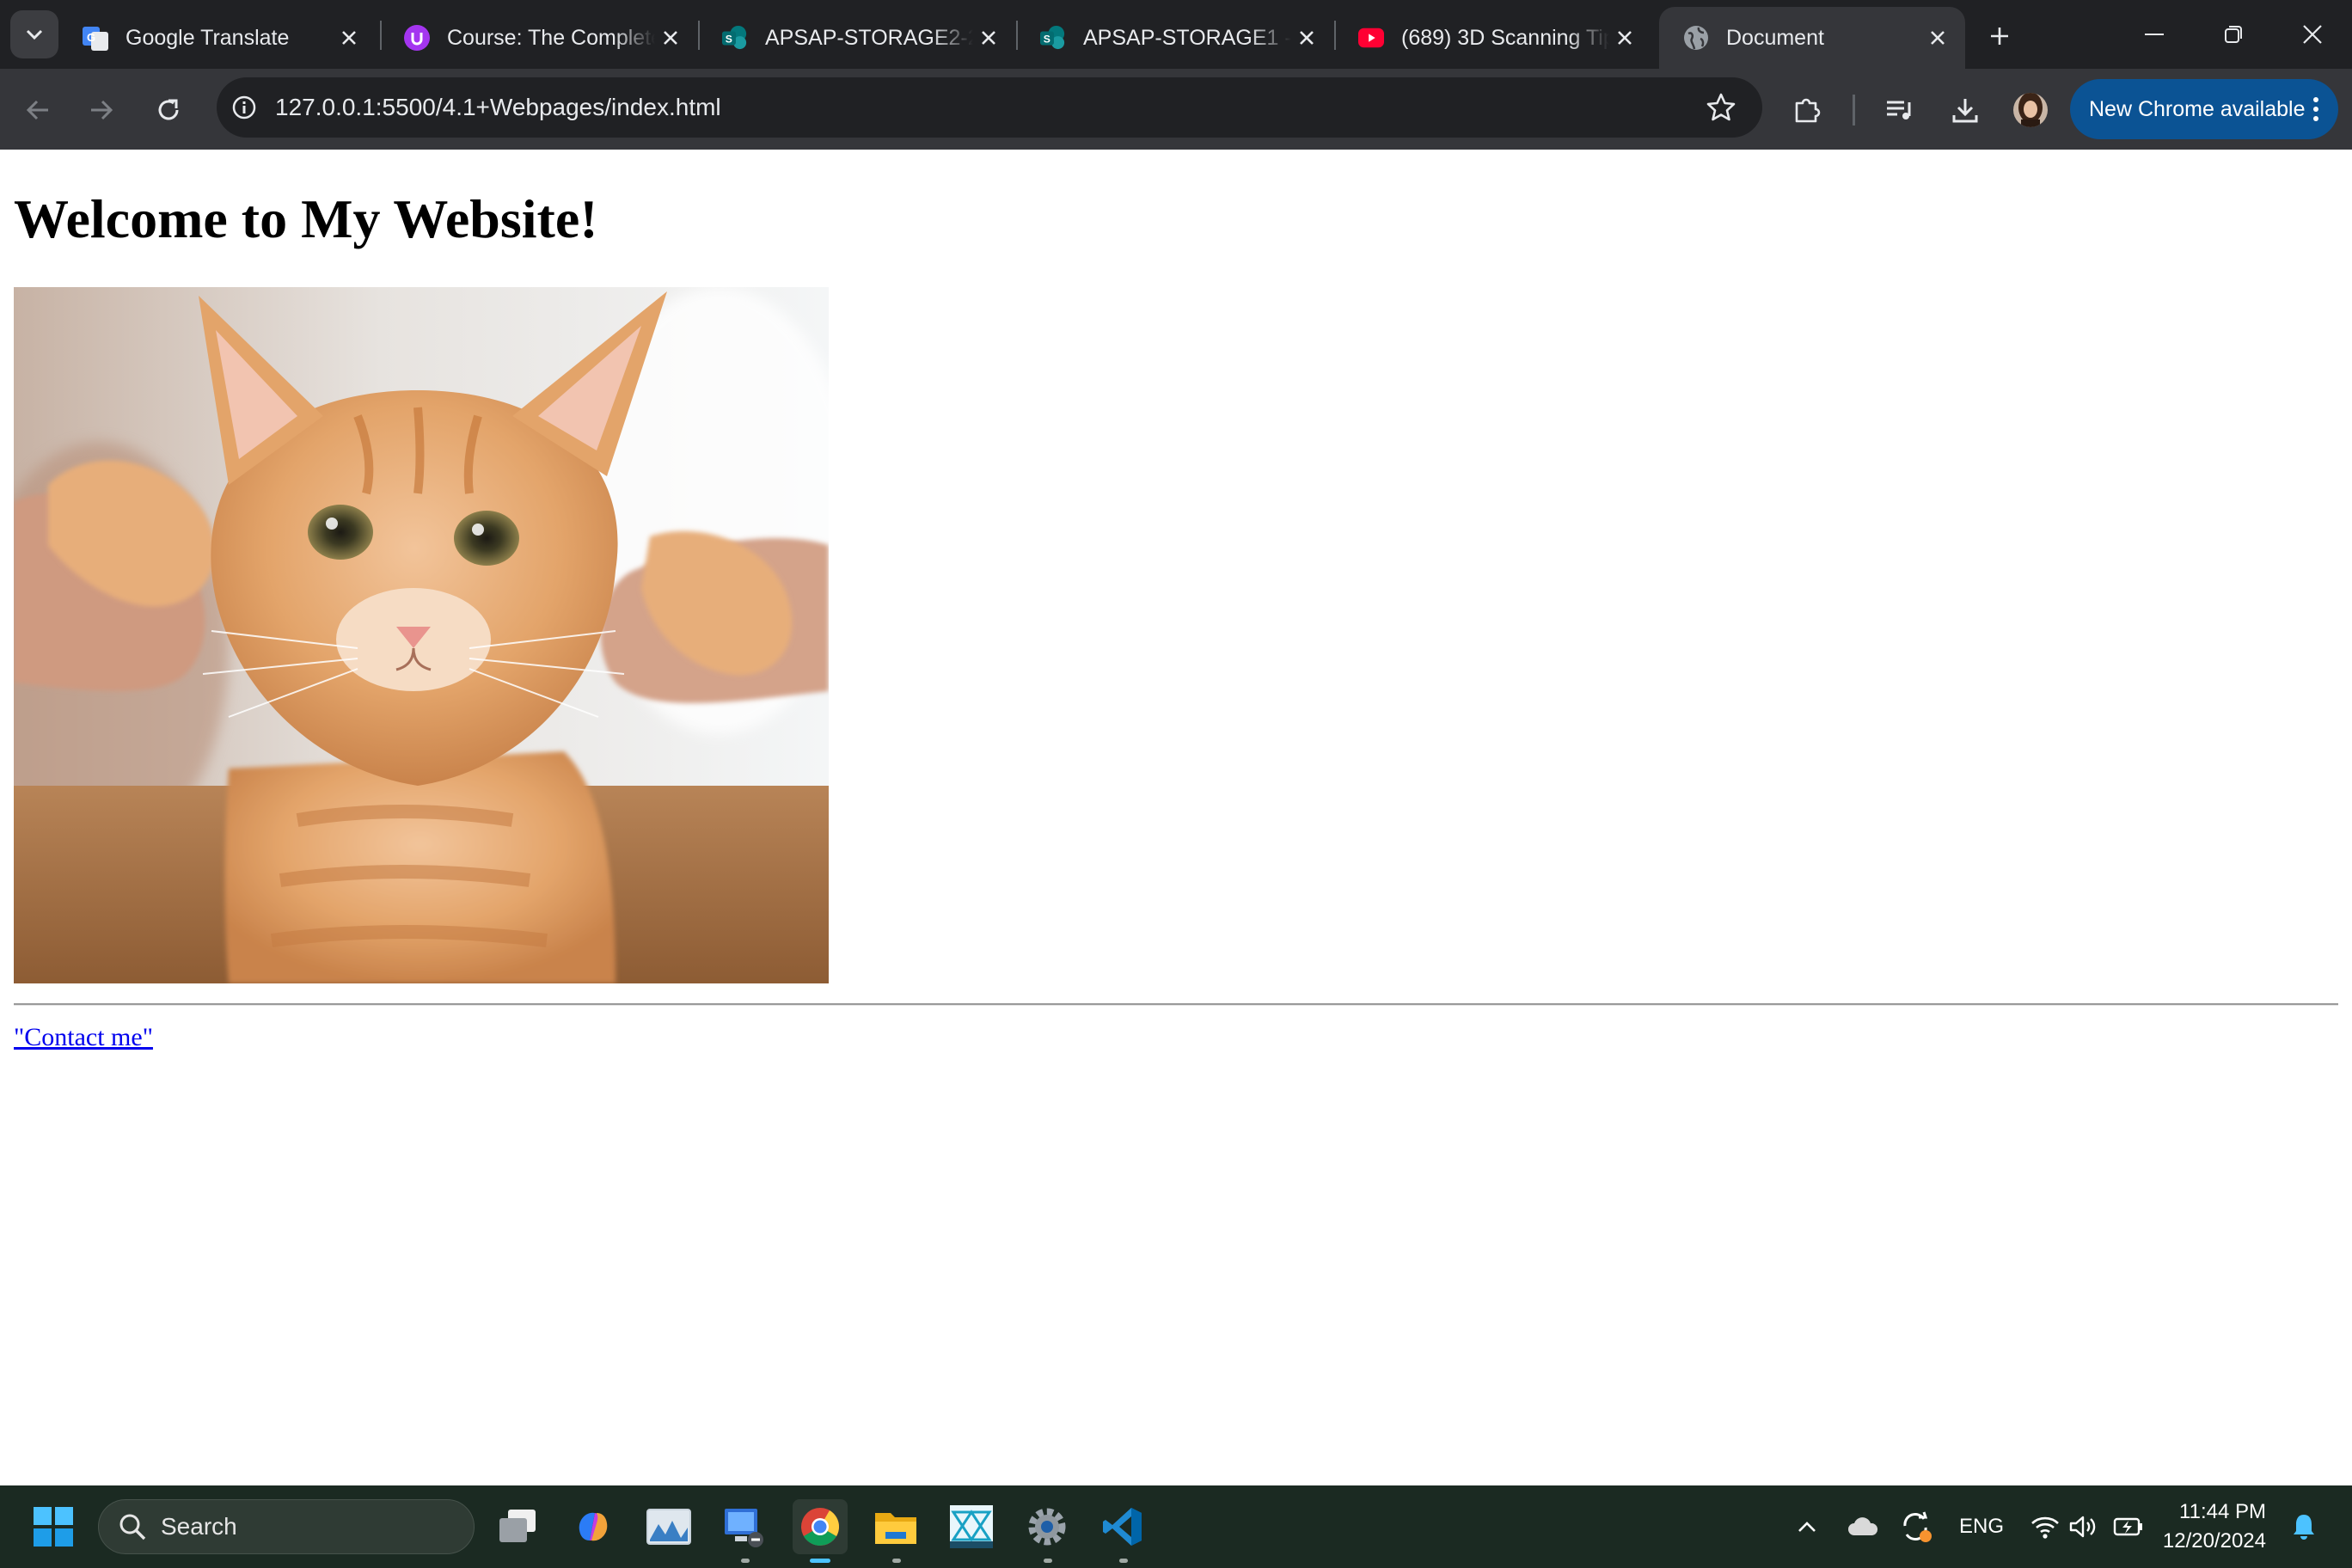 This screenshot has height=1568, width=2352. What do you see at coordinates (306, 218) in the screenshot?
I see `page-heading: Welcome to My Website!` at bounding box center [306, 218].